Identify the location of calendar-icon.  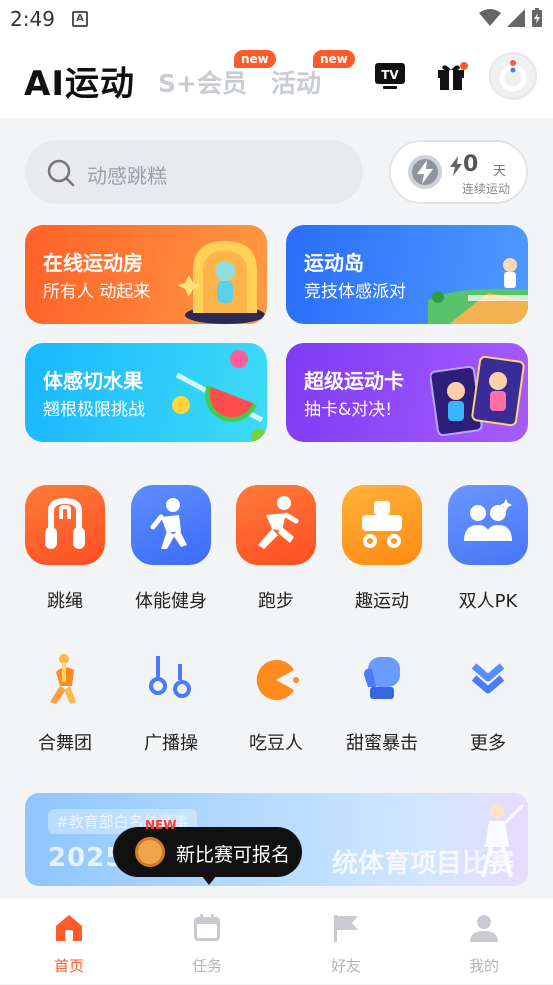
(207, 927).